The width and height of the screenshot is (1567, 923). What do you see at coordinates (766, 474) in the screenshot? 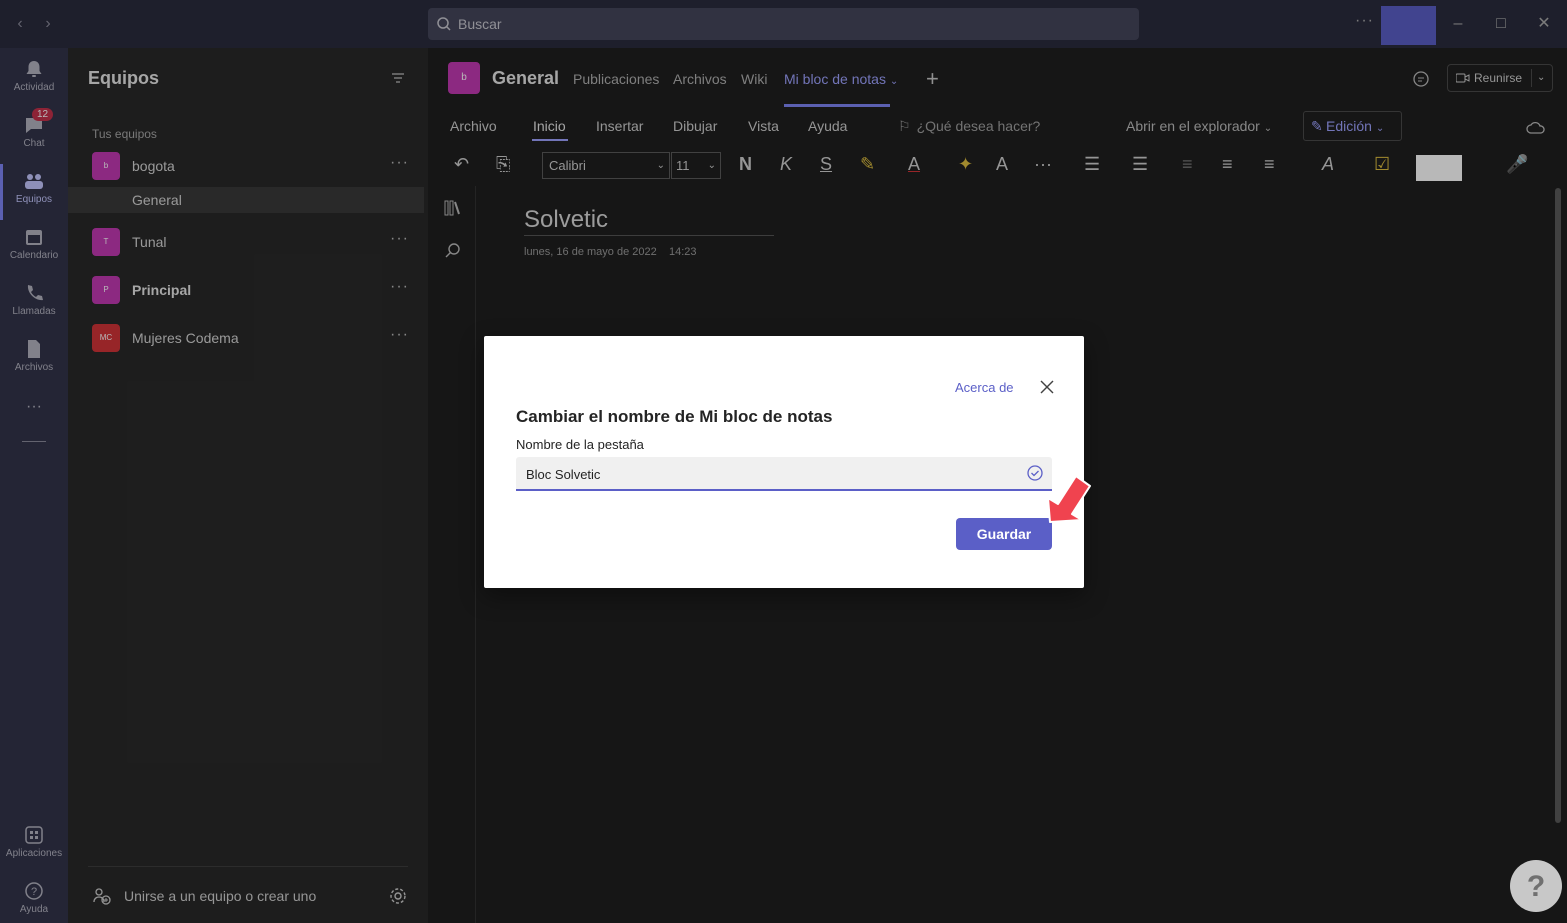
I see `tab-name-input` at bounding box center [766, 474].